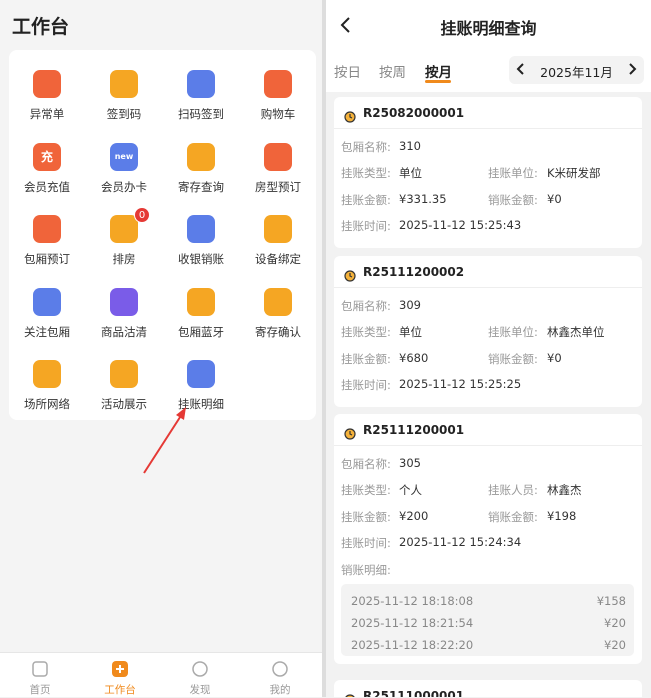 This screenshot has height=698, width=651. I want to click on field-key: 挂账类型:, so click(366, 332).